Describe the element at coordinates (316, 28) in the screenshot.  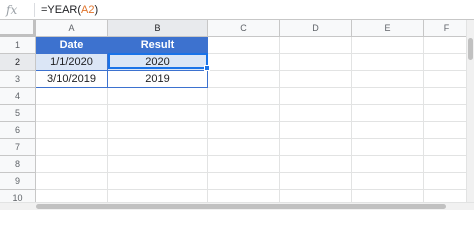
I see `column-header-d: D` at that location.